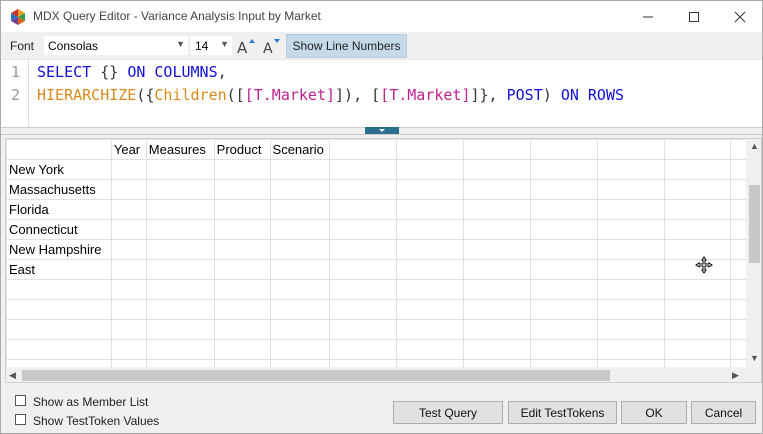 The width and height of the screenshot is (763, 434). What do you see at coordinates (754, 358) in the screenshot?
I see `scroll-down-icon: ▼` at bounding box center [754, 358].